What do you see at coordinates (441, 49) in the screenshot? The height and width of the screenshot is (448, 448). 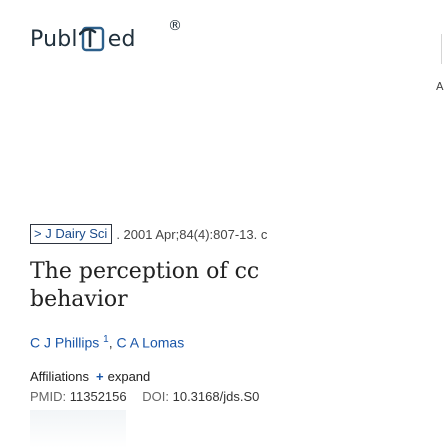 I see `header-divider` at bounding box center [441, 49].